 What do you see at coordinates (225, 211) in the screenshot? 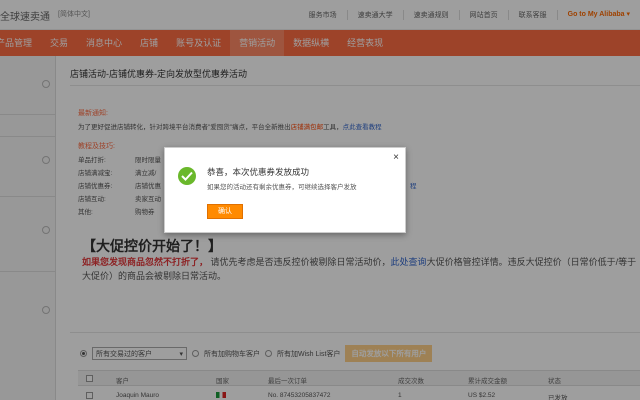
I see `confirm-button: 确认` at bounding box center [225, 211].